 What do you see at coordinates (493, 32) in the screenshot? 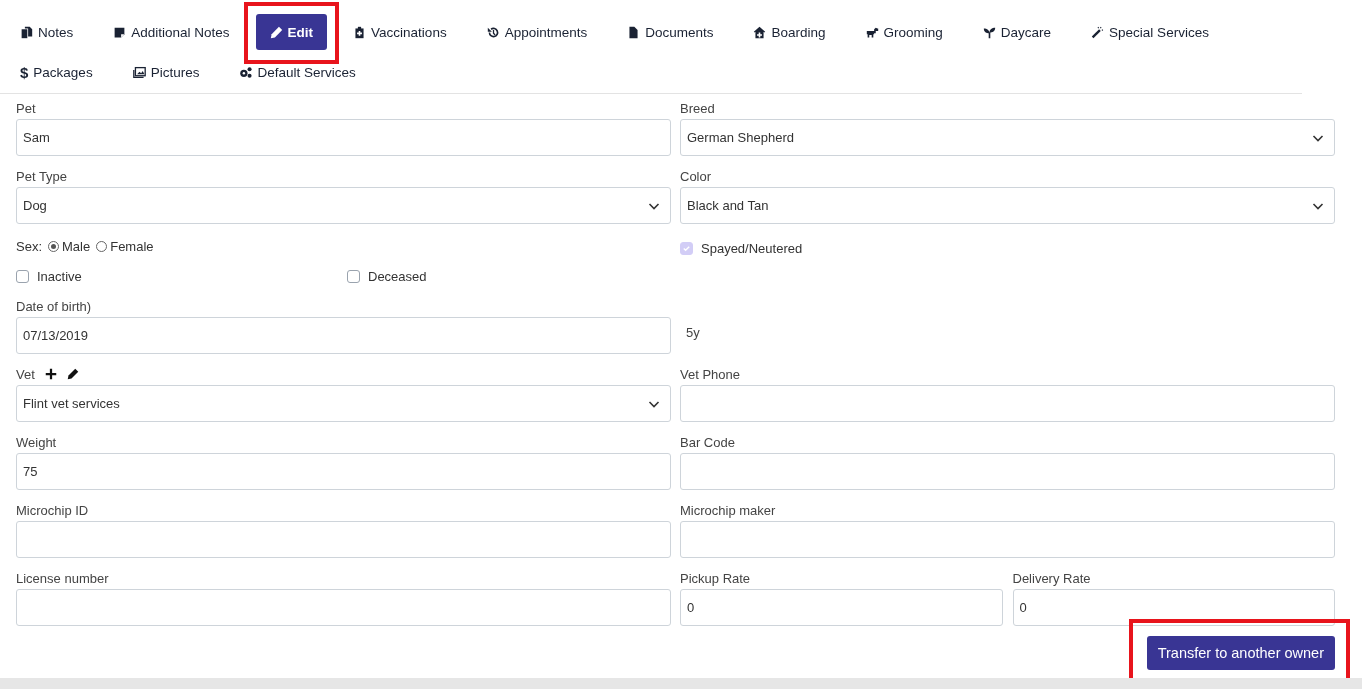
I see `history-icon` at bounding box center [493, 32].